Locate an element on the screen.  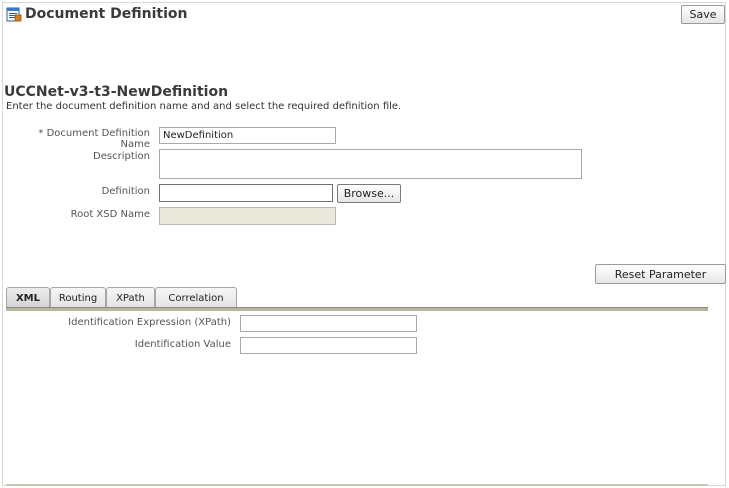
id-expression-label: Identification Expression (XPath) is located at coordinates (149, 322).